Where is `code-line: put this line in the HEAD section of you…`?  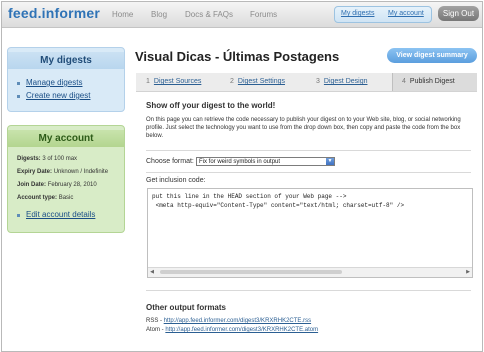
code-line: put this line in the HEAD section of you… is located at coordinates (249, 196).